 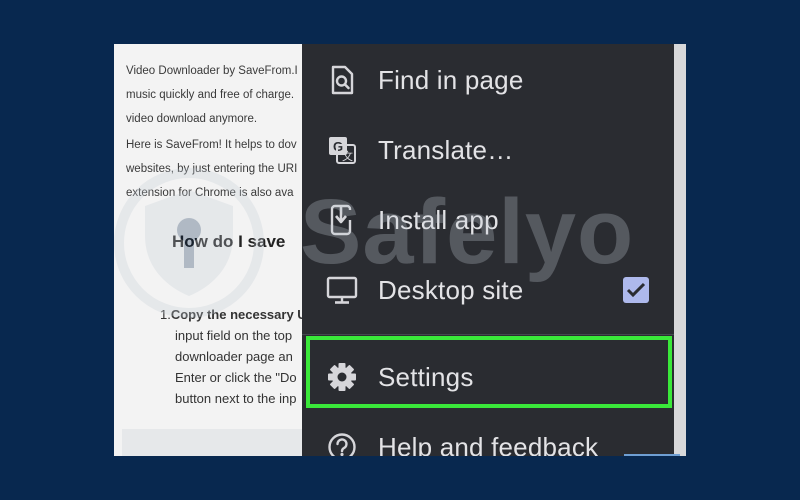 What do you see at coordinates (192, 119) in the screenshot?
I see `page-line: video download anymore.` at bounding box center [192, 119].